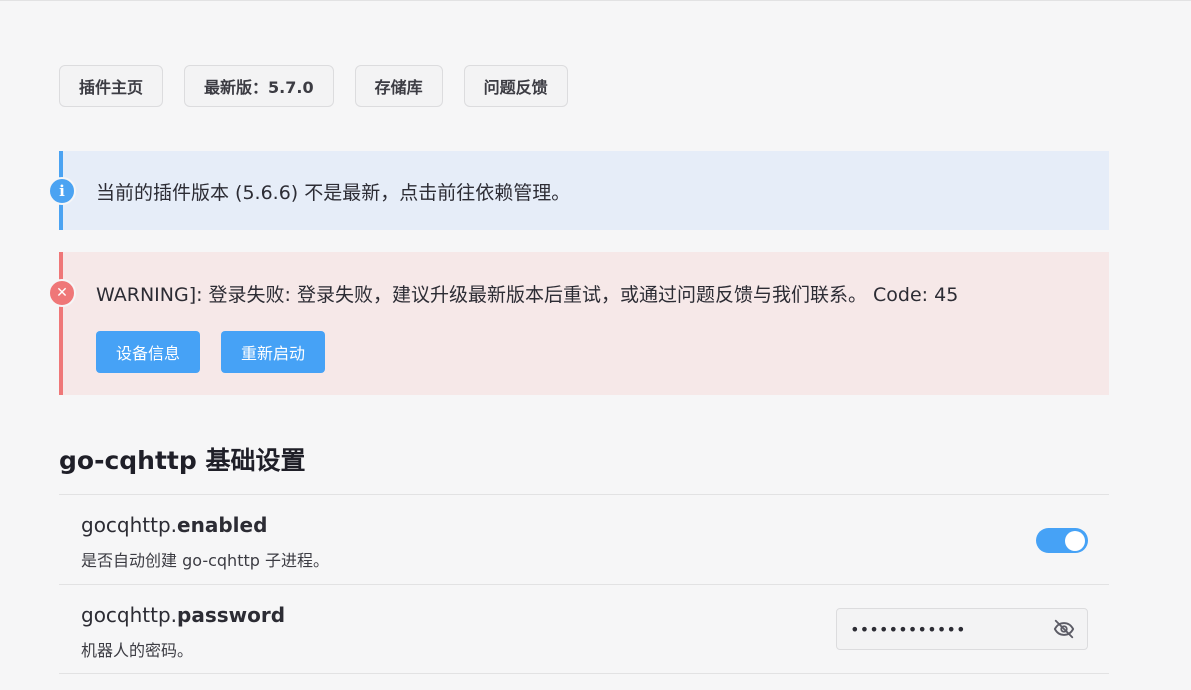  I want to click on setting-password-prefix: gocqhttp., so click(129, 615).